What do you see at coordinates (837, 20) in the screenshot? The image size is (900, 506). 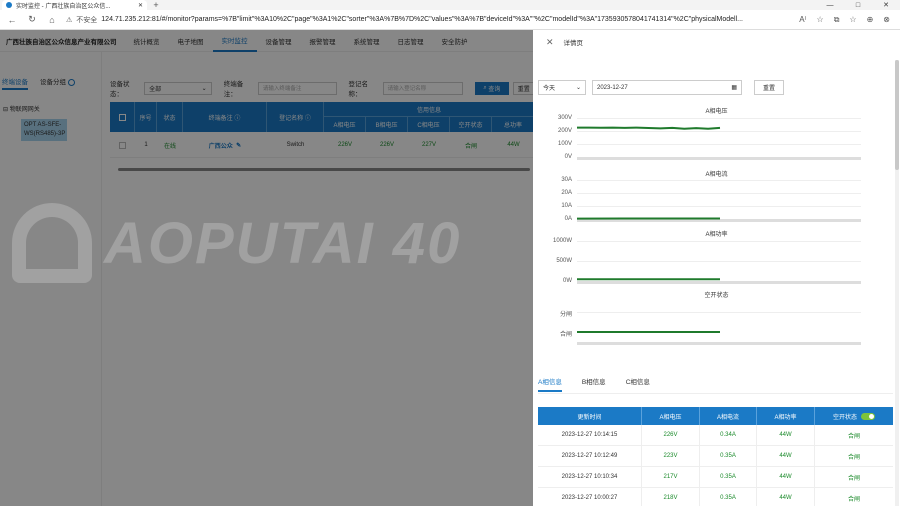 I see `split-screen-icon: ⧉` at bounding box center [837, 20].